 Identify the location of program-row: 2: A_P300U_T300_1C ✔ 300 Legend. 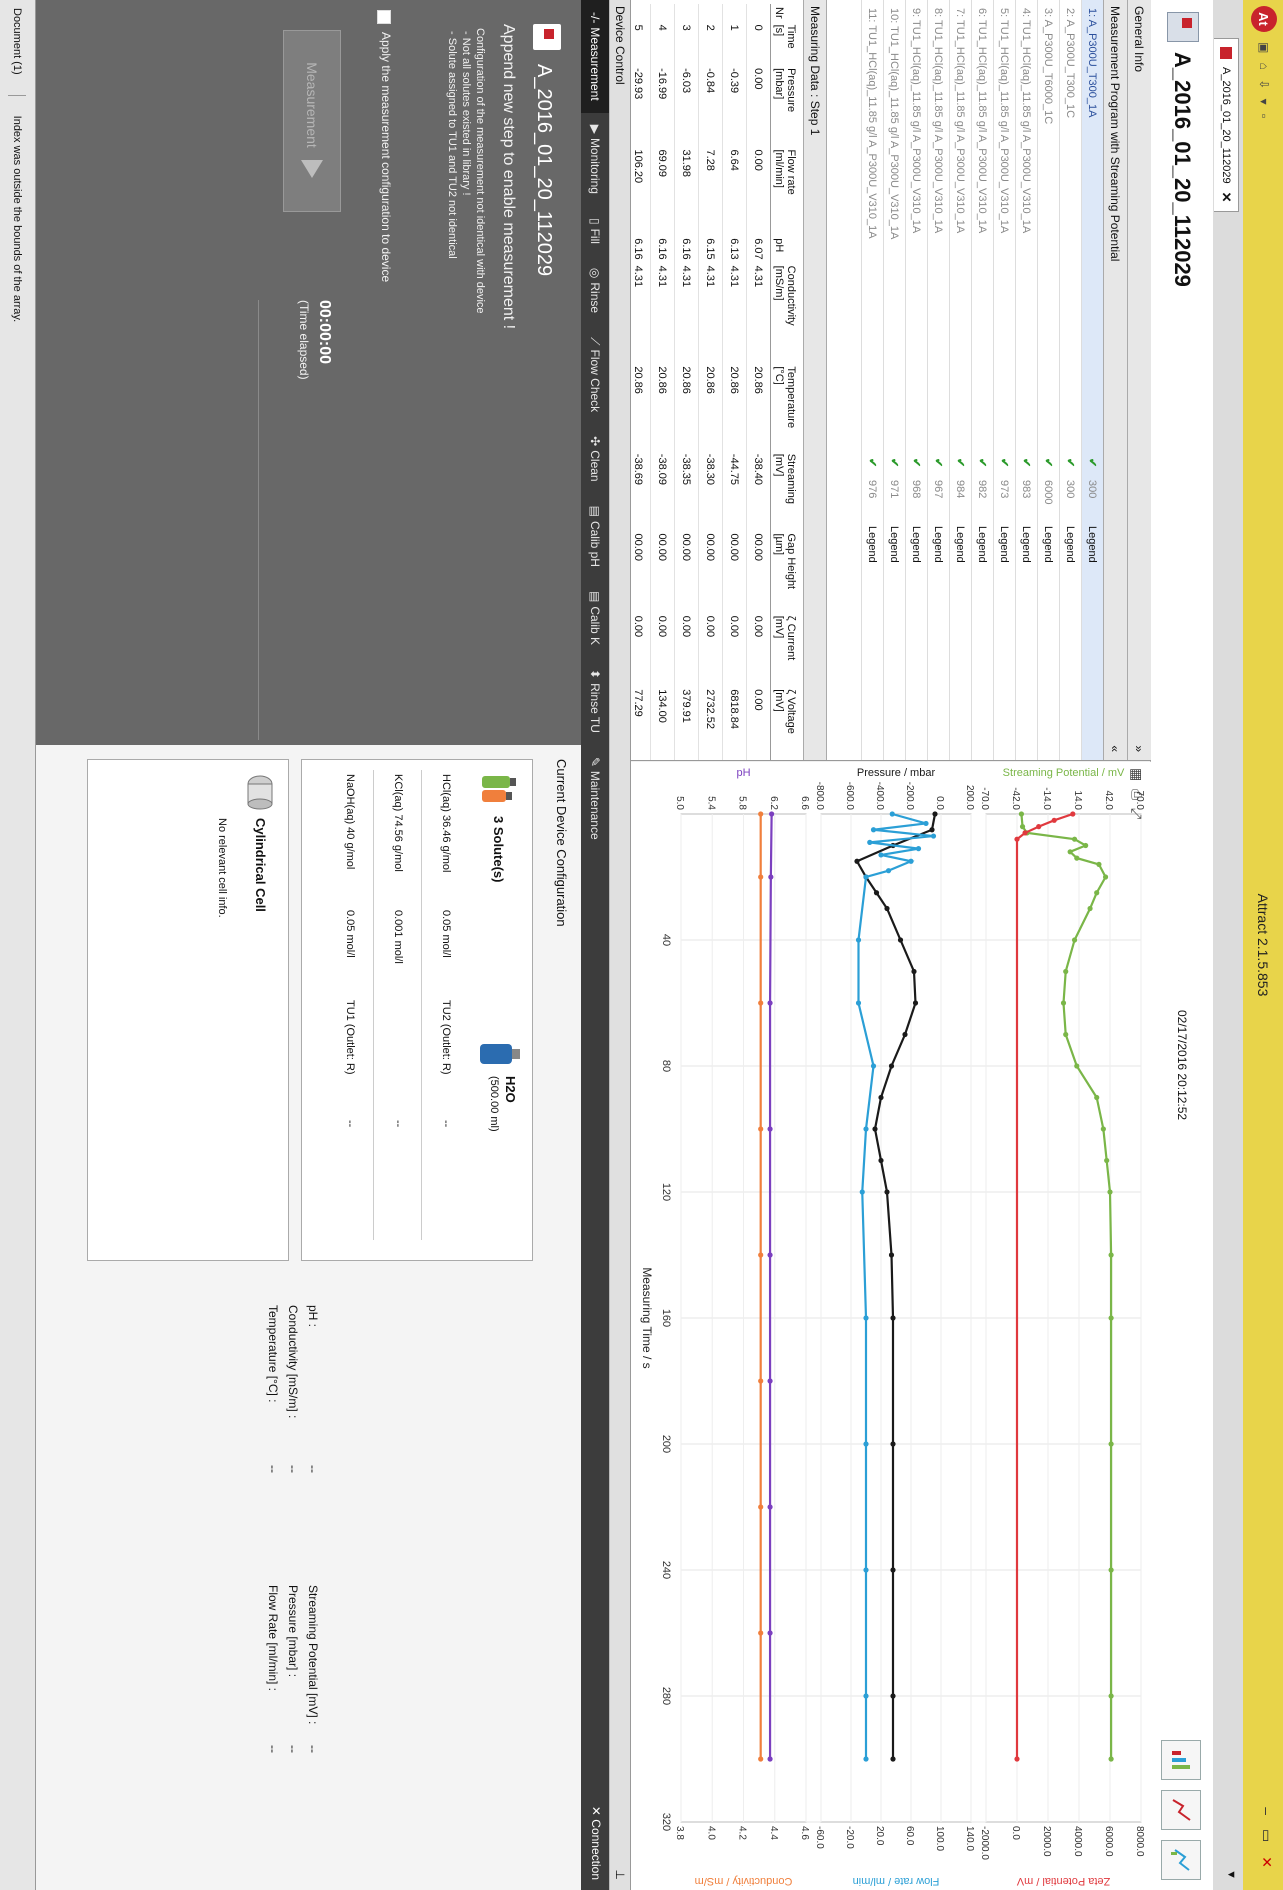
(1070, 380).